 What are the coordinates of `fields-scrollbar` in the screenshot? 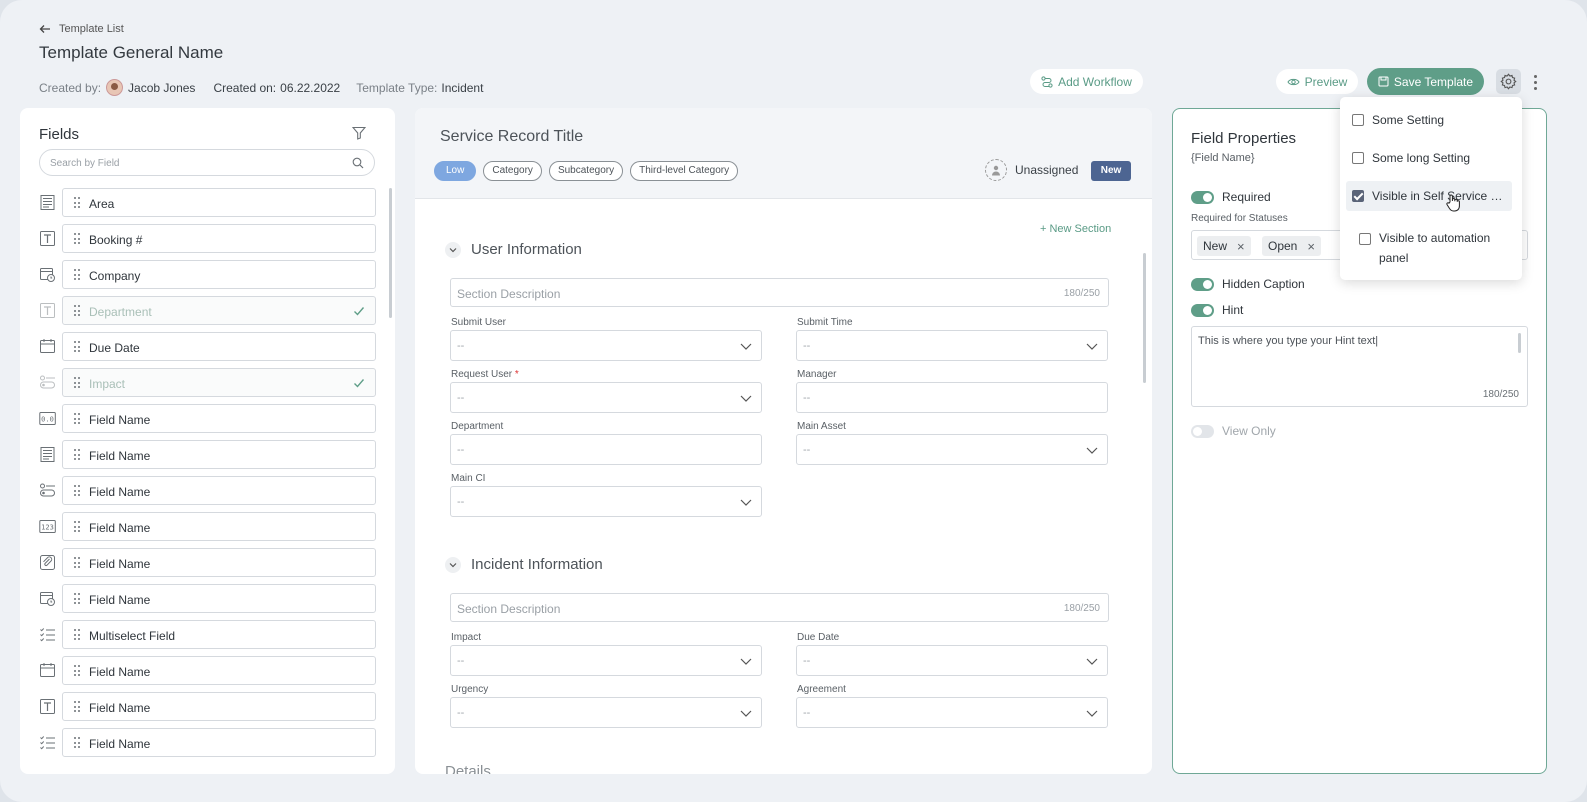 It's located at (390, 253).